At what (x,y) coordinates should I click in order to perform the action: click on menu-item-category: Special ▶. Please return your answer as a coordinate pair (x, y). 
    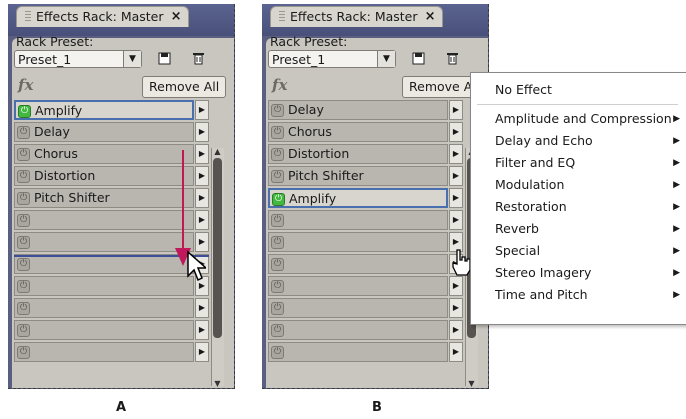
    Looking at the image, I should click on (578, 251).